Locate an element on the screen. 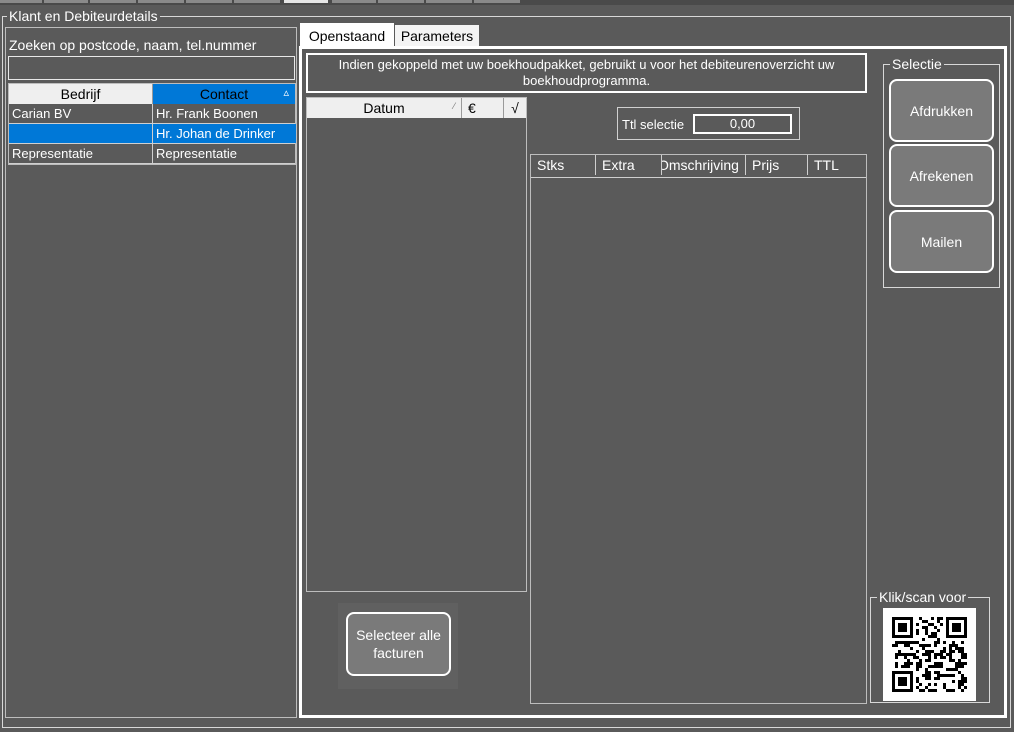  column-header-label: Datum is located at coordinates (384, 108).